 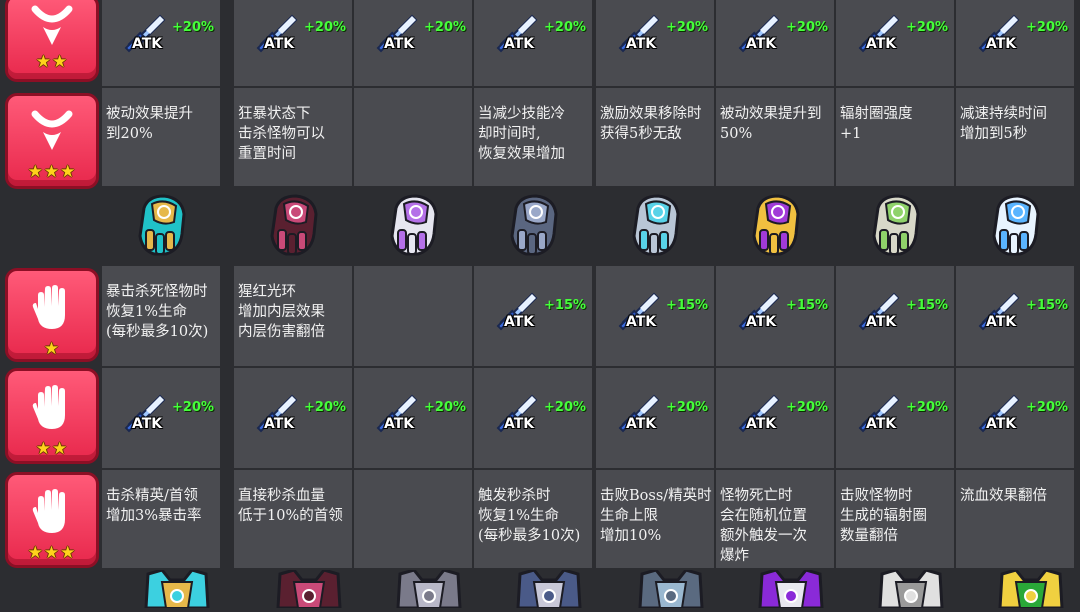 I want to click on glove-tier3-cell: 击败Boss/精英时 生命上限 增加10%, so click(x=655, y=519).